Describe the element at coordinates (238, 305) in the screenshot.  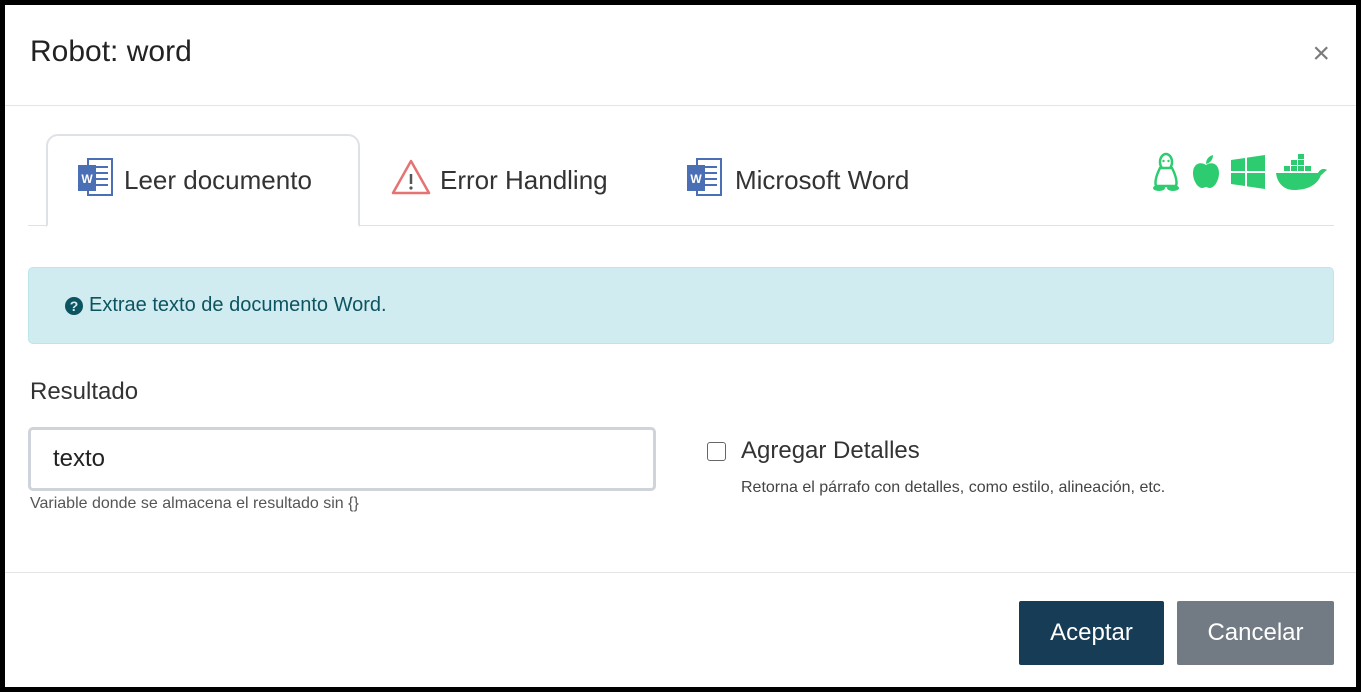
I see `info-text: Extrae texto de documento Word.` at that location.